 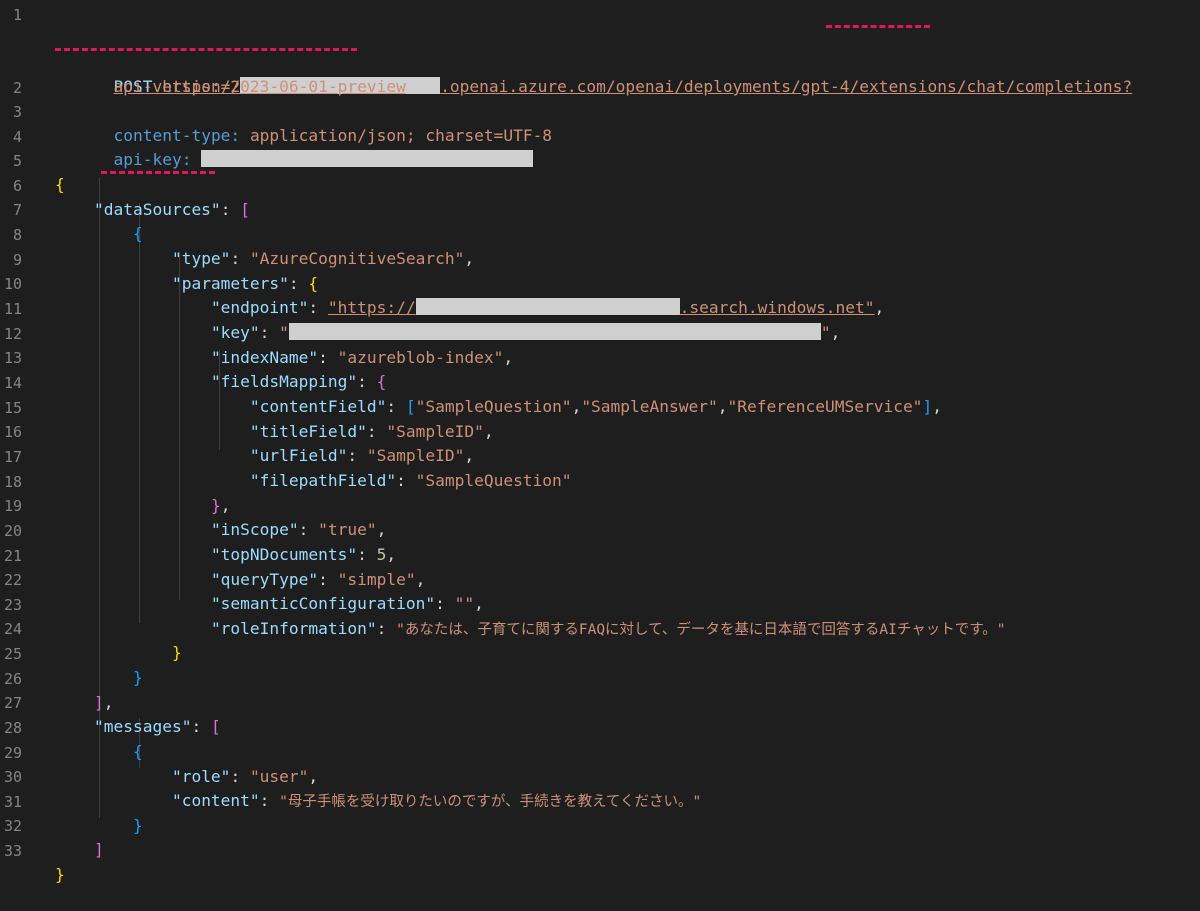 What do you see at coordinates (284, 554) in the screenshot?
I see `key-topNDocuments: "topNDocuments"` at bounding box center [284, 554].